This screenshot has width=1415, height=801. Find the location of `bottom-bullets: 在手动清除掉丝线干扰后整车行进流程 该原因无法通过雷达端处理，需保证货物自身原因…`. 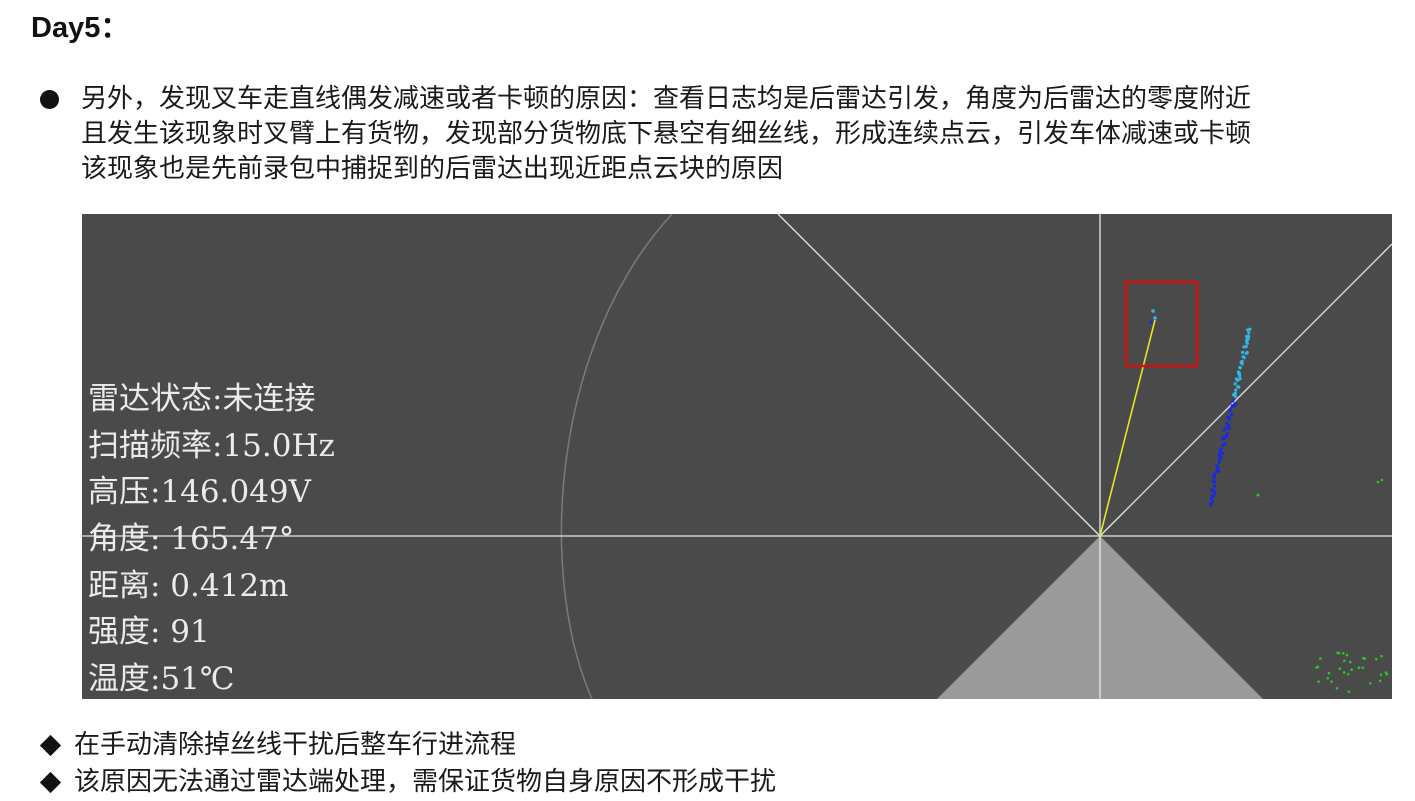

bottom-bullets: 在手动清除掉丝线干扰后整车行进流程 该原因无法通过雷达端处理，需保证货物自身原因… is located at coordinates (407, 763).